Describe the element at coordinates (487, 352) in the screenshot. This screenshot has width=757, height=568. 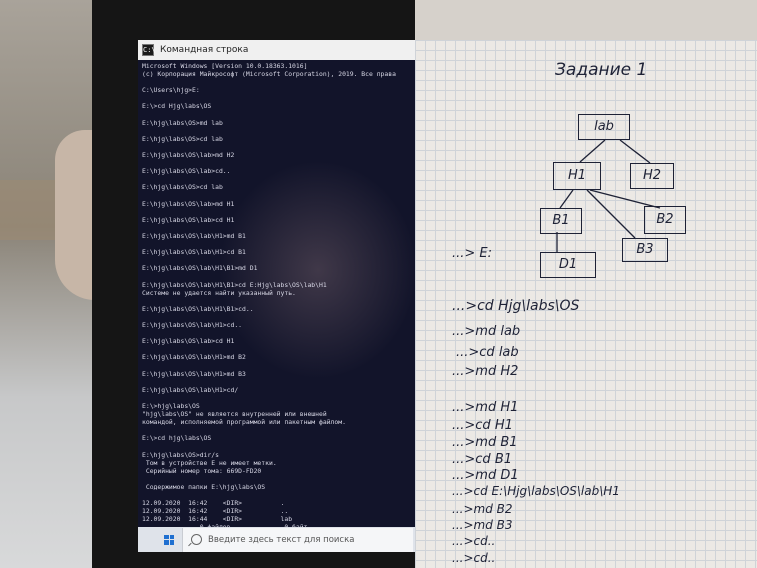
I see `notebook-line-4: ...>cd lab` at that location.